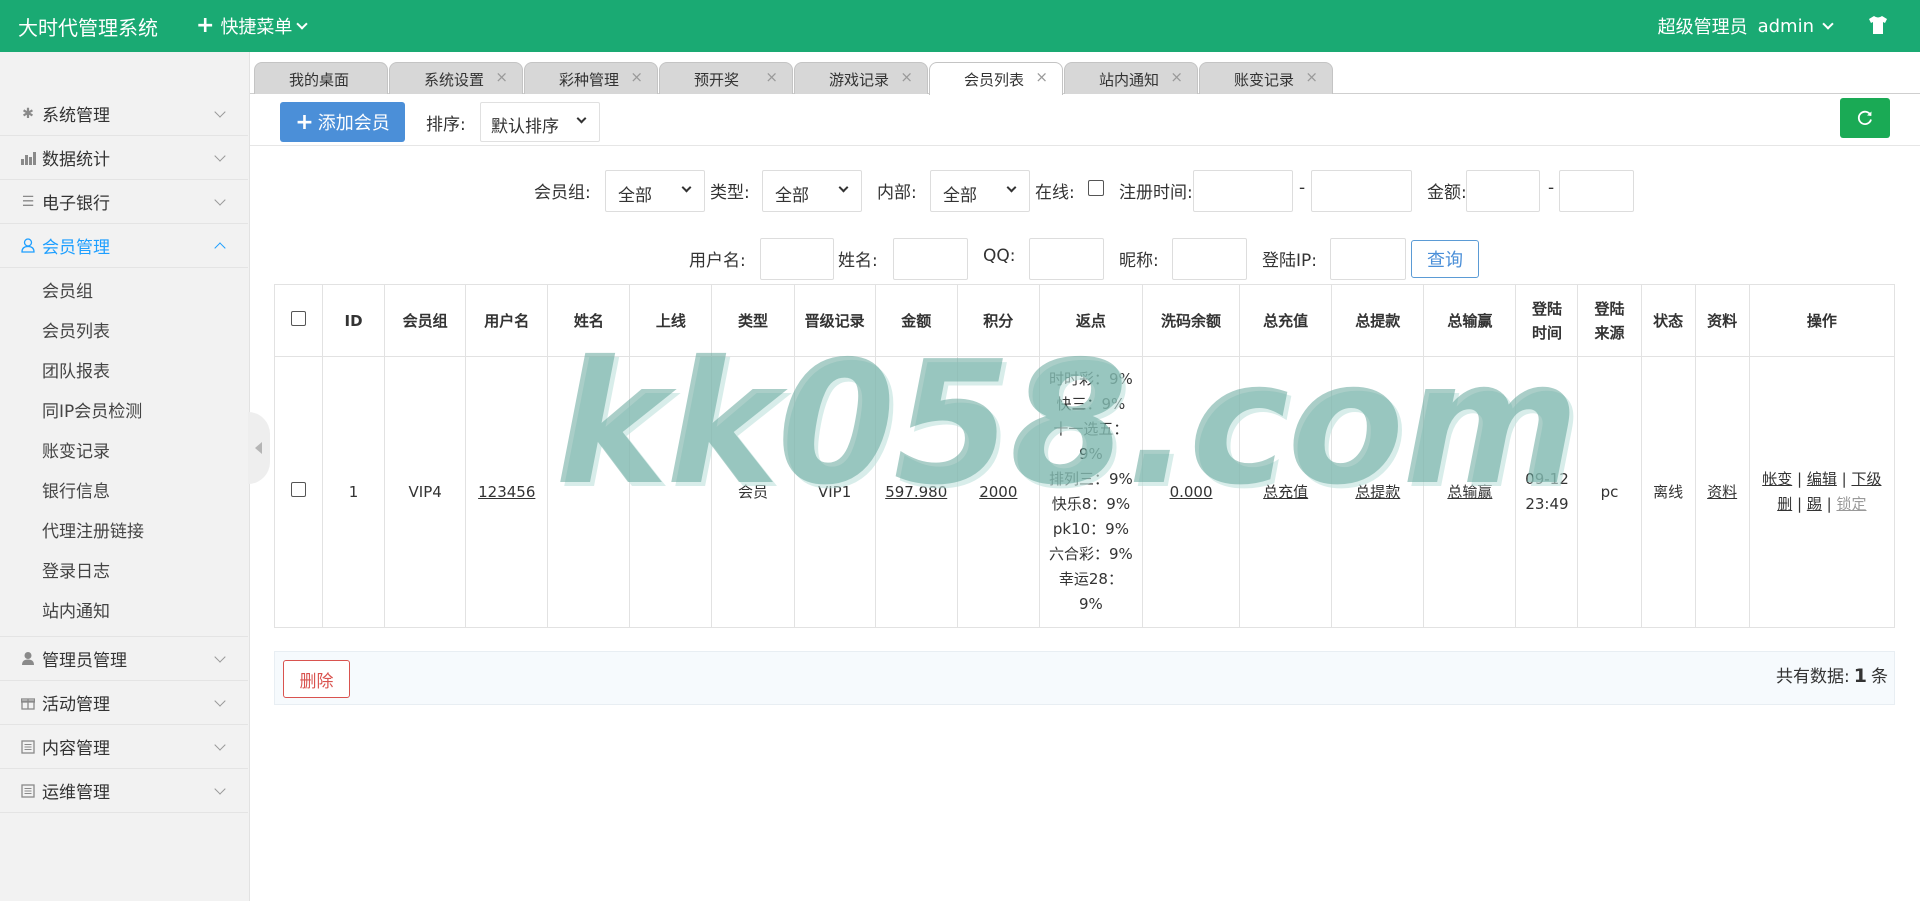 This screenshot has width=1920, height=901. Describe the element at coordinates (1096, 188) in the screenshot. I see `online-checkbox` at that location.